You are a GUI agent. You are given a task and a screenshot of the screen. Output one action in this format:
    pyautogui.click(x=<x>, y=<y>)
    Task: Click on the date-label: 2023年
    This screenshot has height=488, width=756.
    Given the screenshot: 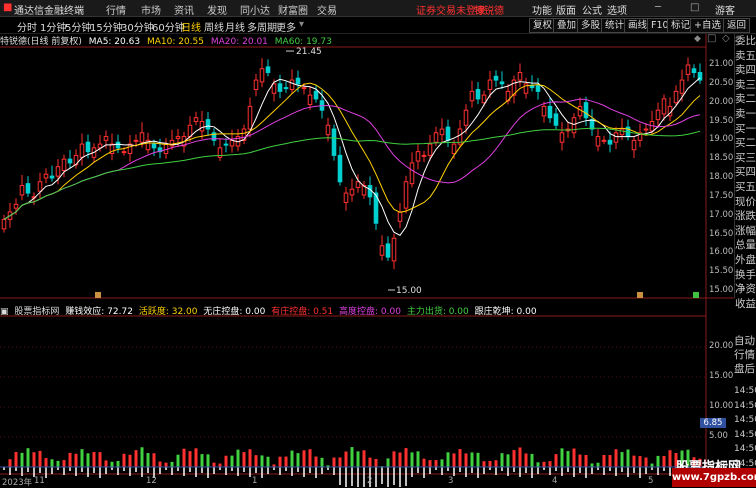 What is the action you would take?
    pyautogui.click(x=17, y=483)
    